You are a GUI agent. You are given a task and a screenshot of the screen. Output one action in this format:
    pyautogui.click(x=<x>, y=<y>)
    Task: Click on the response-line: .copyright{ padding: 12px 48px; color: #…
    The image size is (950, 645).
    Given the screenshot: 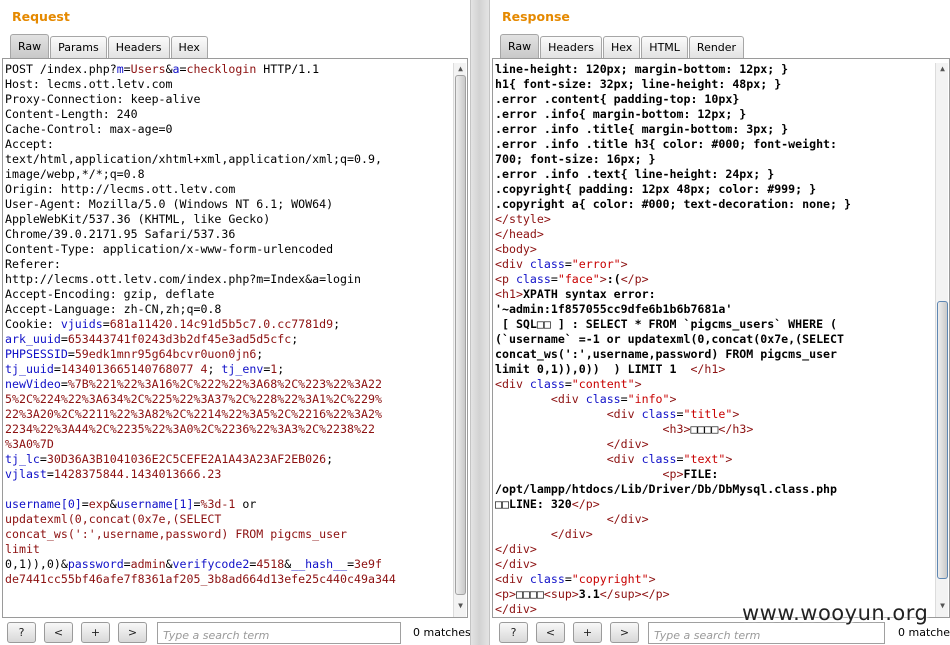 What is the action you would take?
    pyautogui.click(x=656, y=189)
    